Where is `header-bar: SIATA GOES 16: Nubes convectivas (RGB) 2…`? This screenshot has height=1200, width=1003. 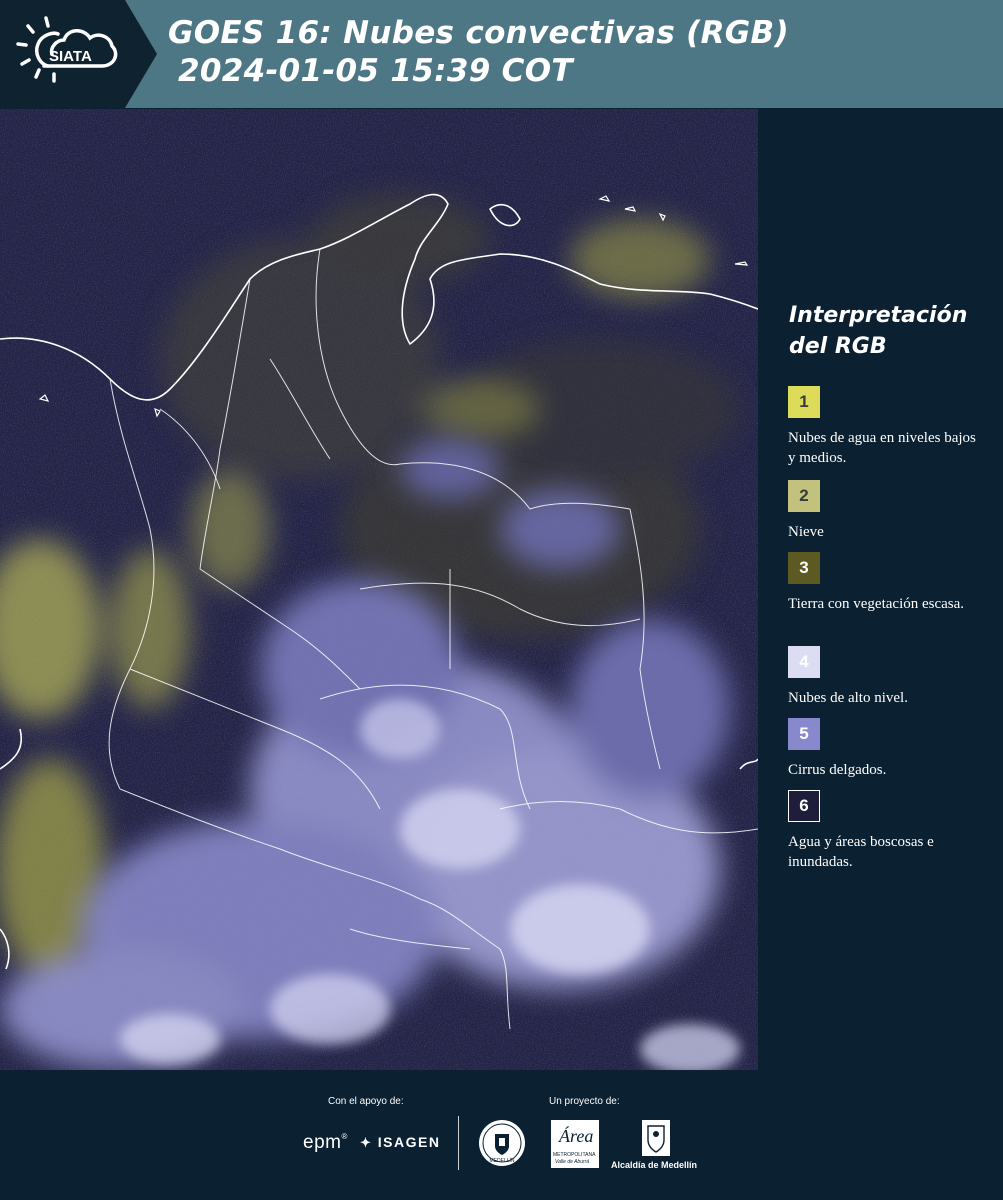 header-bar: SIATA GOES 16: Nubes convectivas (RGB) 2… is located at coordinates (501, 54).